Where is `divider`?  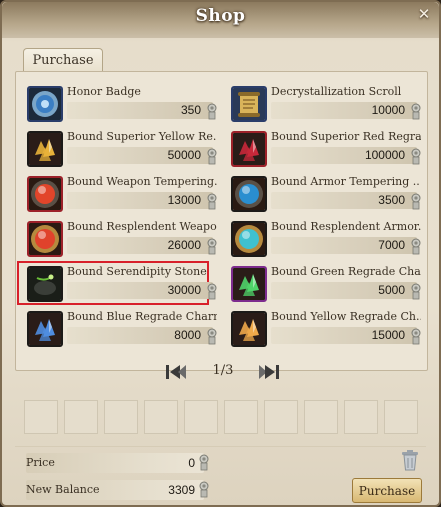
divider is located at coordinates (220, 446).